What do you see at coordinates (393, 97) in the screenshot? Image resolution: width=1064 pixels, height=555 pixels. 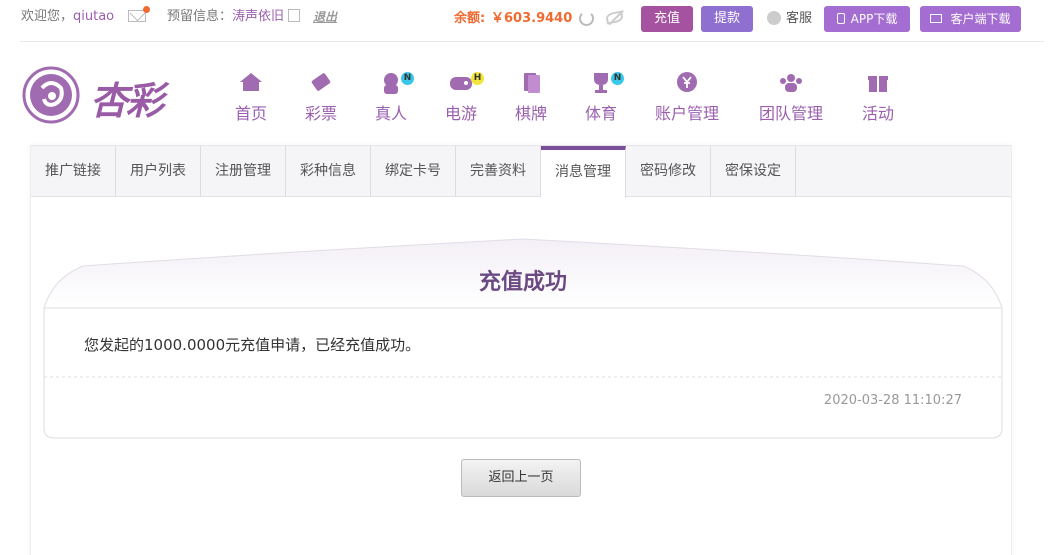 I see `nav-live: N 真人` at bounding box center [393, 97].